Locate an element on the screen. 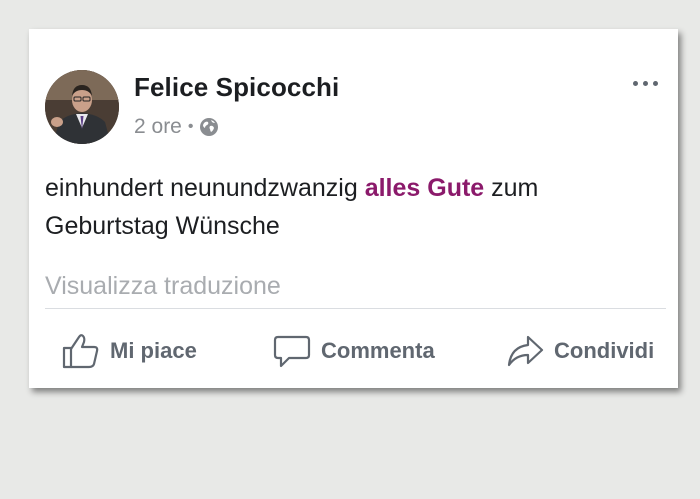  avatar-photo is located at coordinates (82, 107).